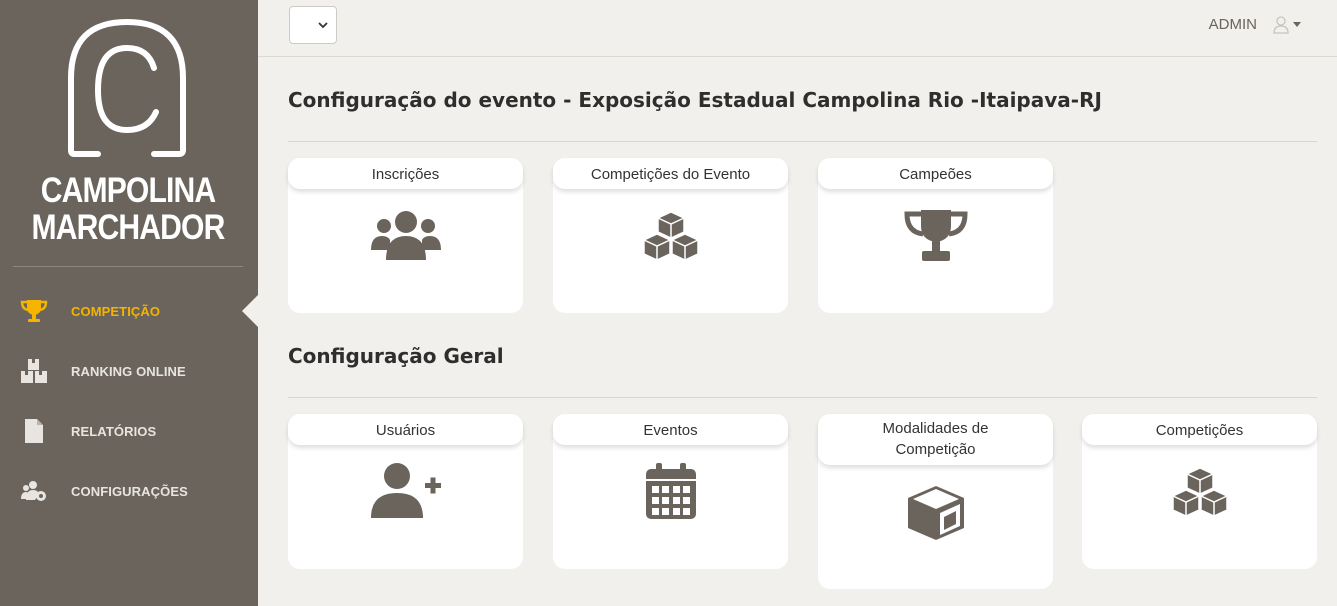 The image size is (1337, 606). Describe the element at coordinates (323, 25) in the screenshot. I see `chevron-down-icon` at that location.